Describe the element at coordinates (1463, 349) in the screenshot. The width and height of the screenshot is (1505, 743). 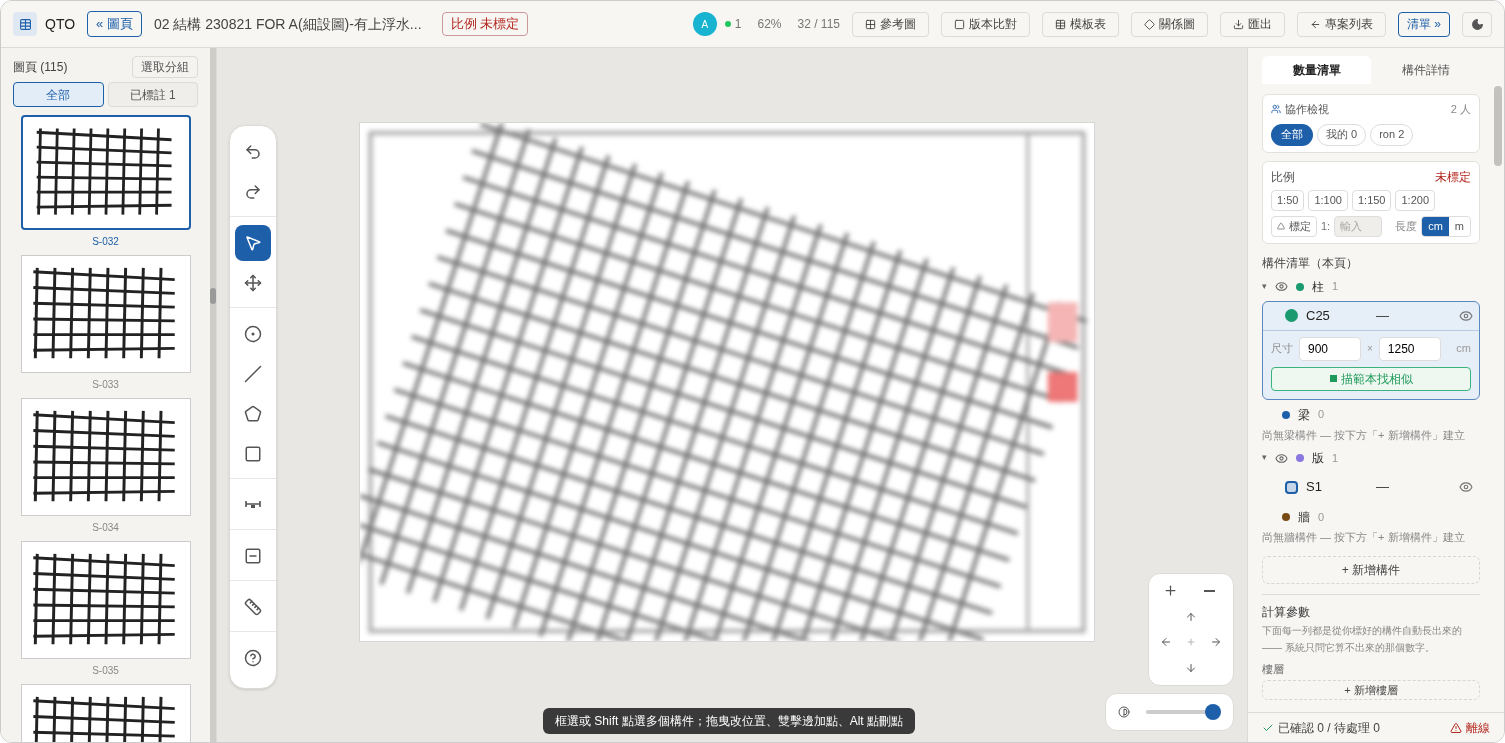
I see `unit-label: cm` at that location.